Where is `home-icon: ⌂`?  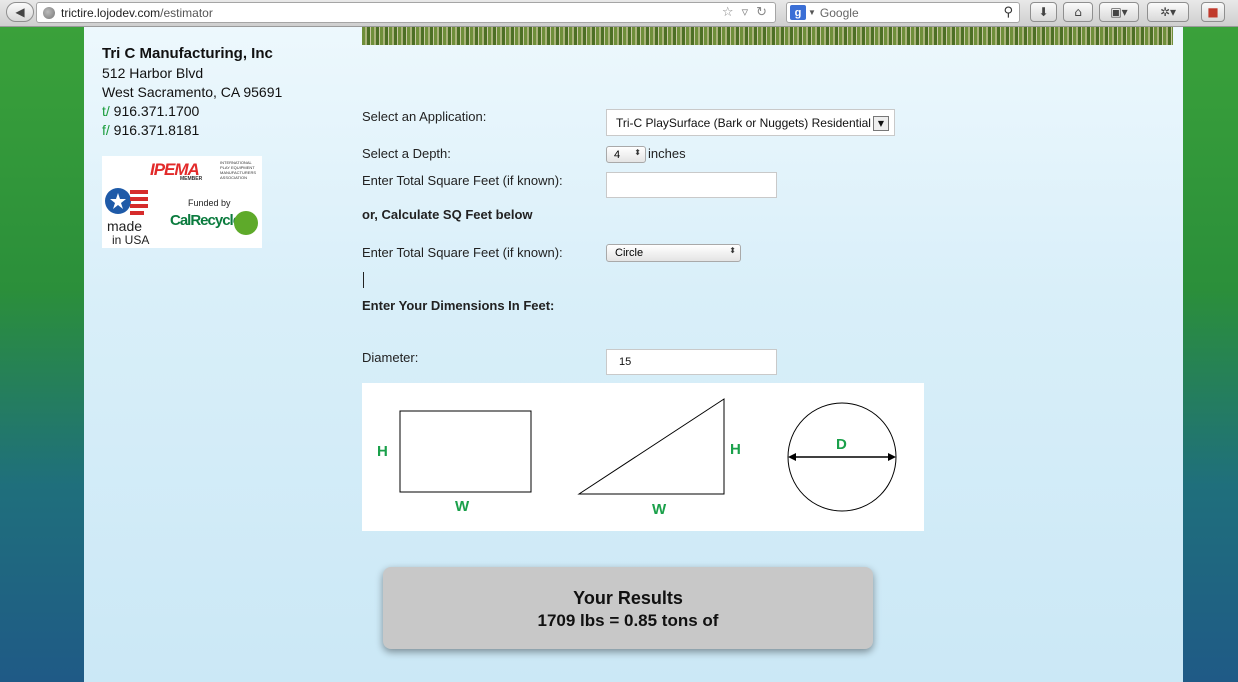
home-icon: ⌂ is located at coordinates (1078, 12).